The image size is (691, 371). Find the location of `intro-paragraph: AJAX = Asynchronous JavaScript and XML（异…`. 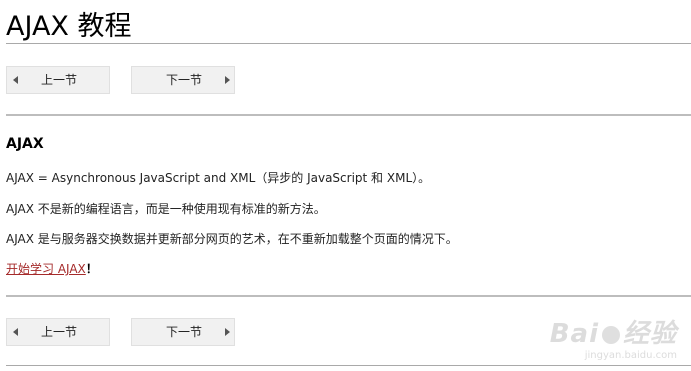

intro-paragraph: AJAX = Asynchronous JavaScript and XML（异… is located at coordinates (218, 178).